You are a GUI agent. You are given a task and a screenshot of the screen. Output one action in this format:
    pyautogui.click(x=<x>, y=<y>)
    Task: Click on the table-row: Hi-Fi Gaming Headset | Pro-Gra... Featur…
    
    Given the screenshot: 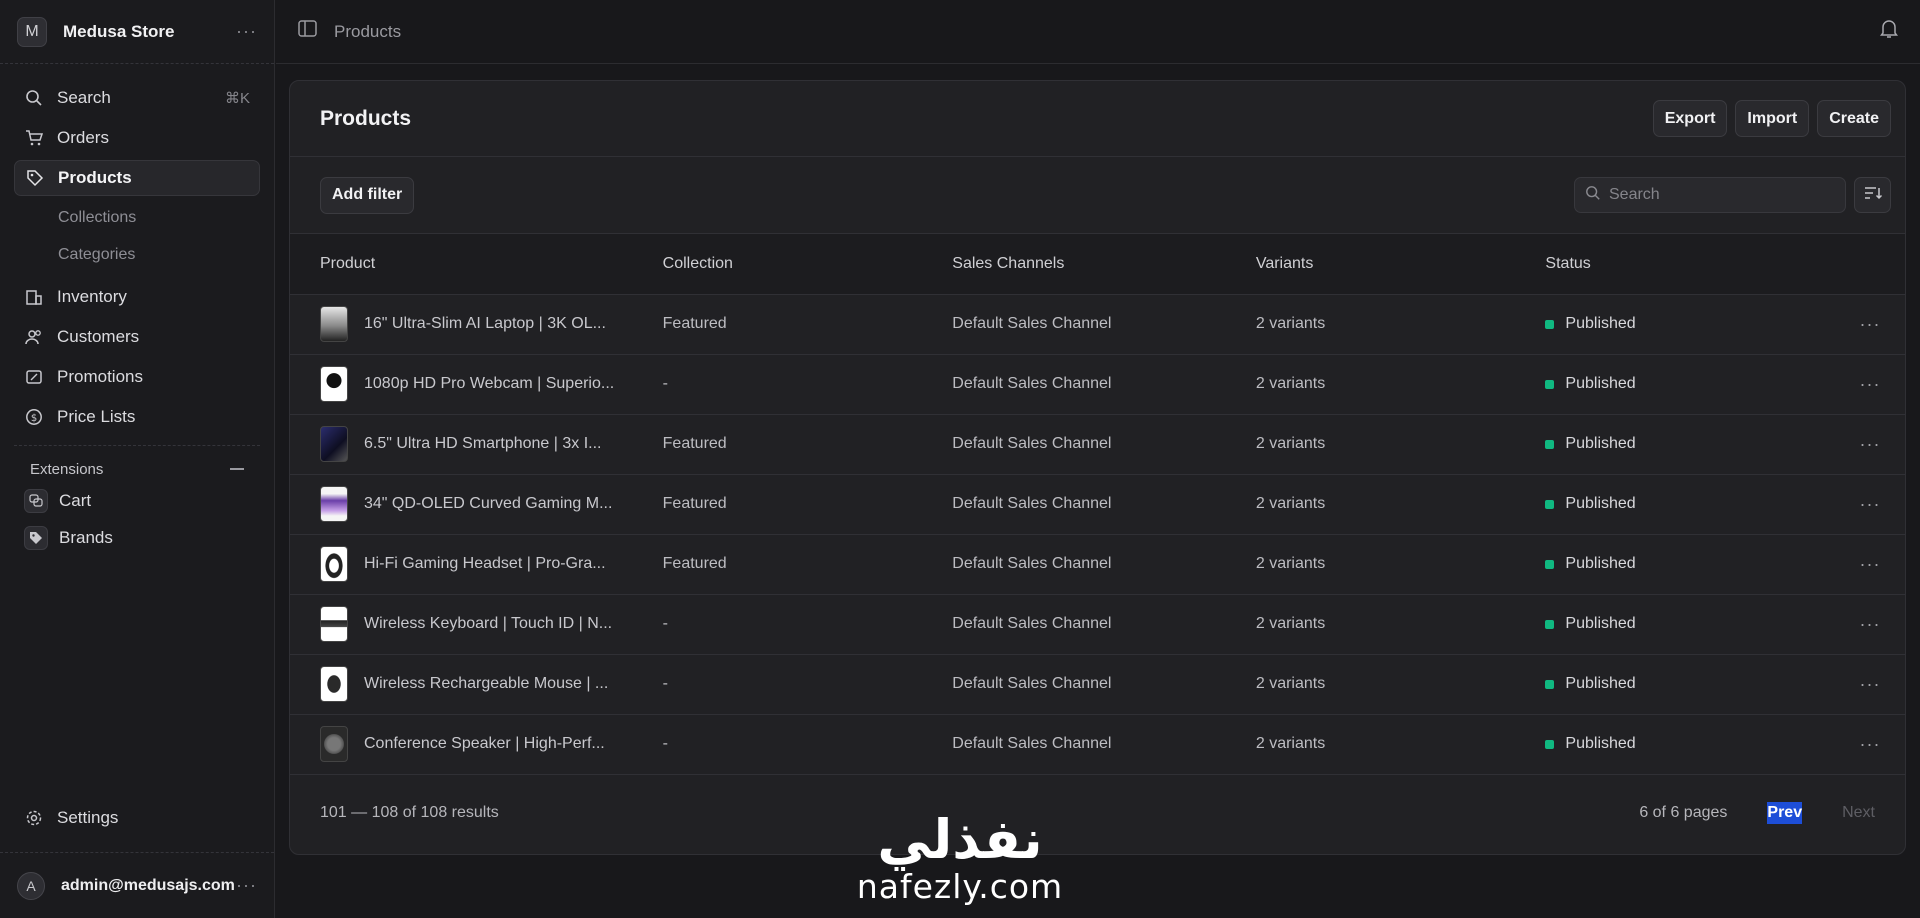 What is the action you would take?
    pyautogui.click(x=1097, y=564)
    